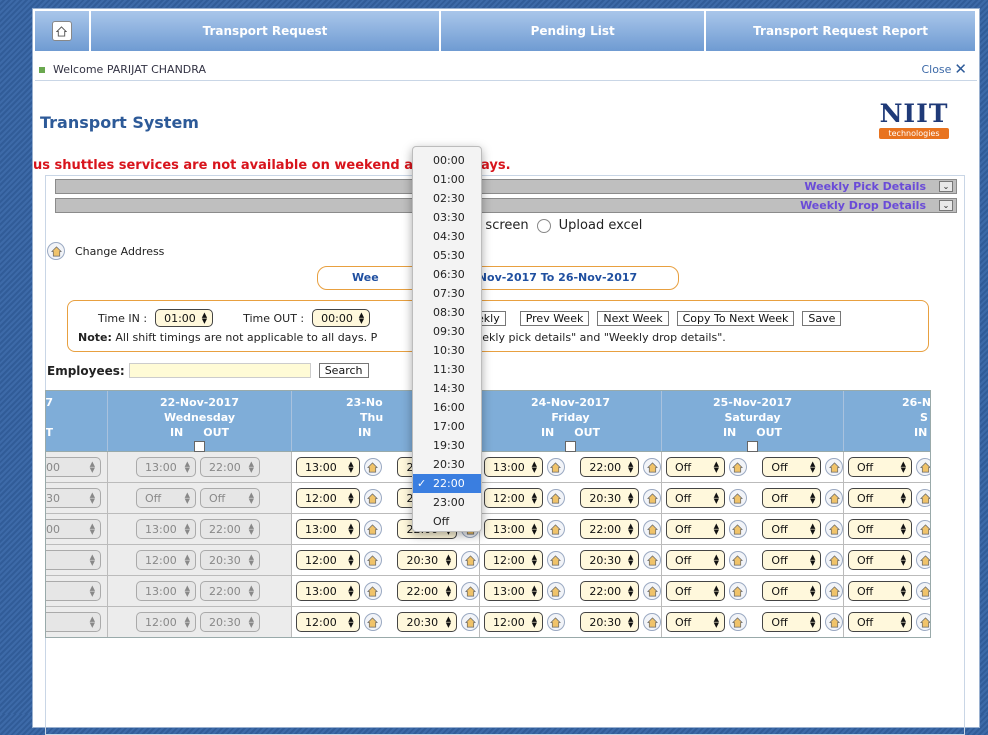 This screenshot has height=735, width=988. I want to click on change-address-label: Change Address, so click(119, 251).